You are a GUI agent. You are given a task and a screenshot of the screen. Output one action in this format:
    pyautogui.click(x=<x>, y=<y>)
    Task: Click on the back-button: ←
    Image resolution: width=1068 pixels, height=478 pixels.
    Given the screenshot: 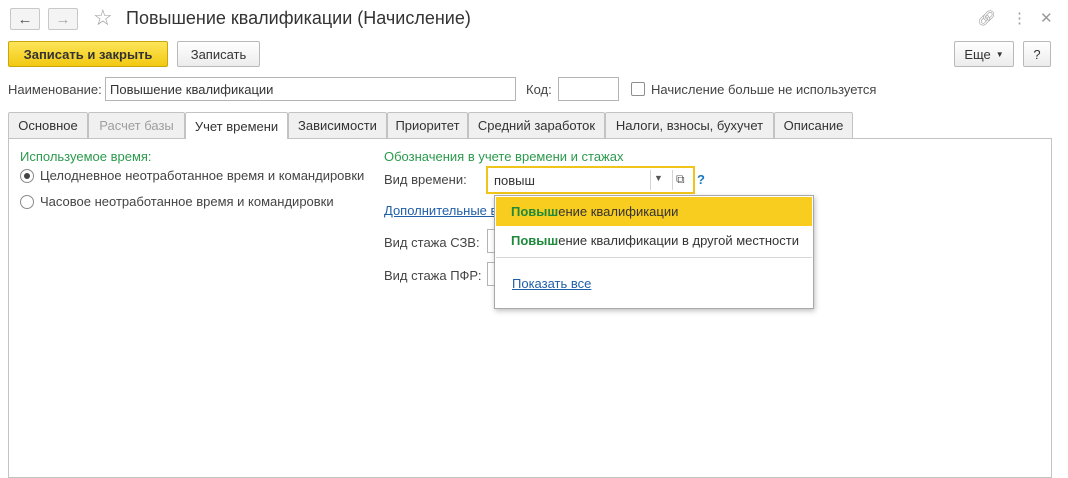 What is the action you would take?
    pyautogui.click(x=25, y=19)
    